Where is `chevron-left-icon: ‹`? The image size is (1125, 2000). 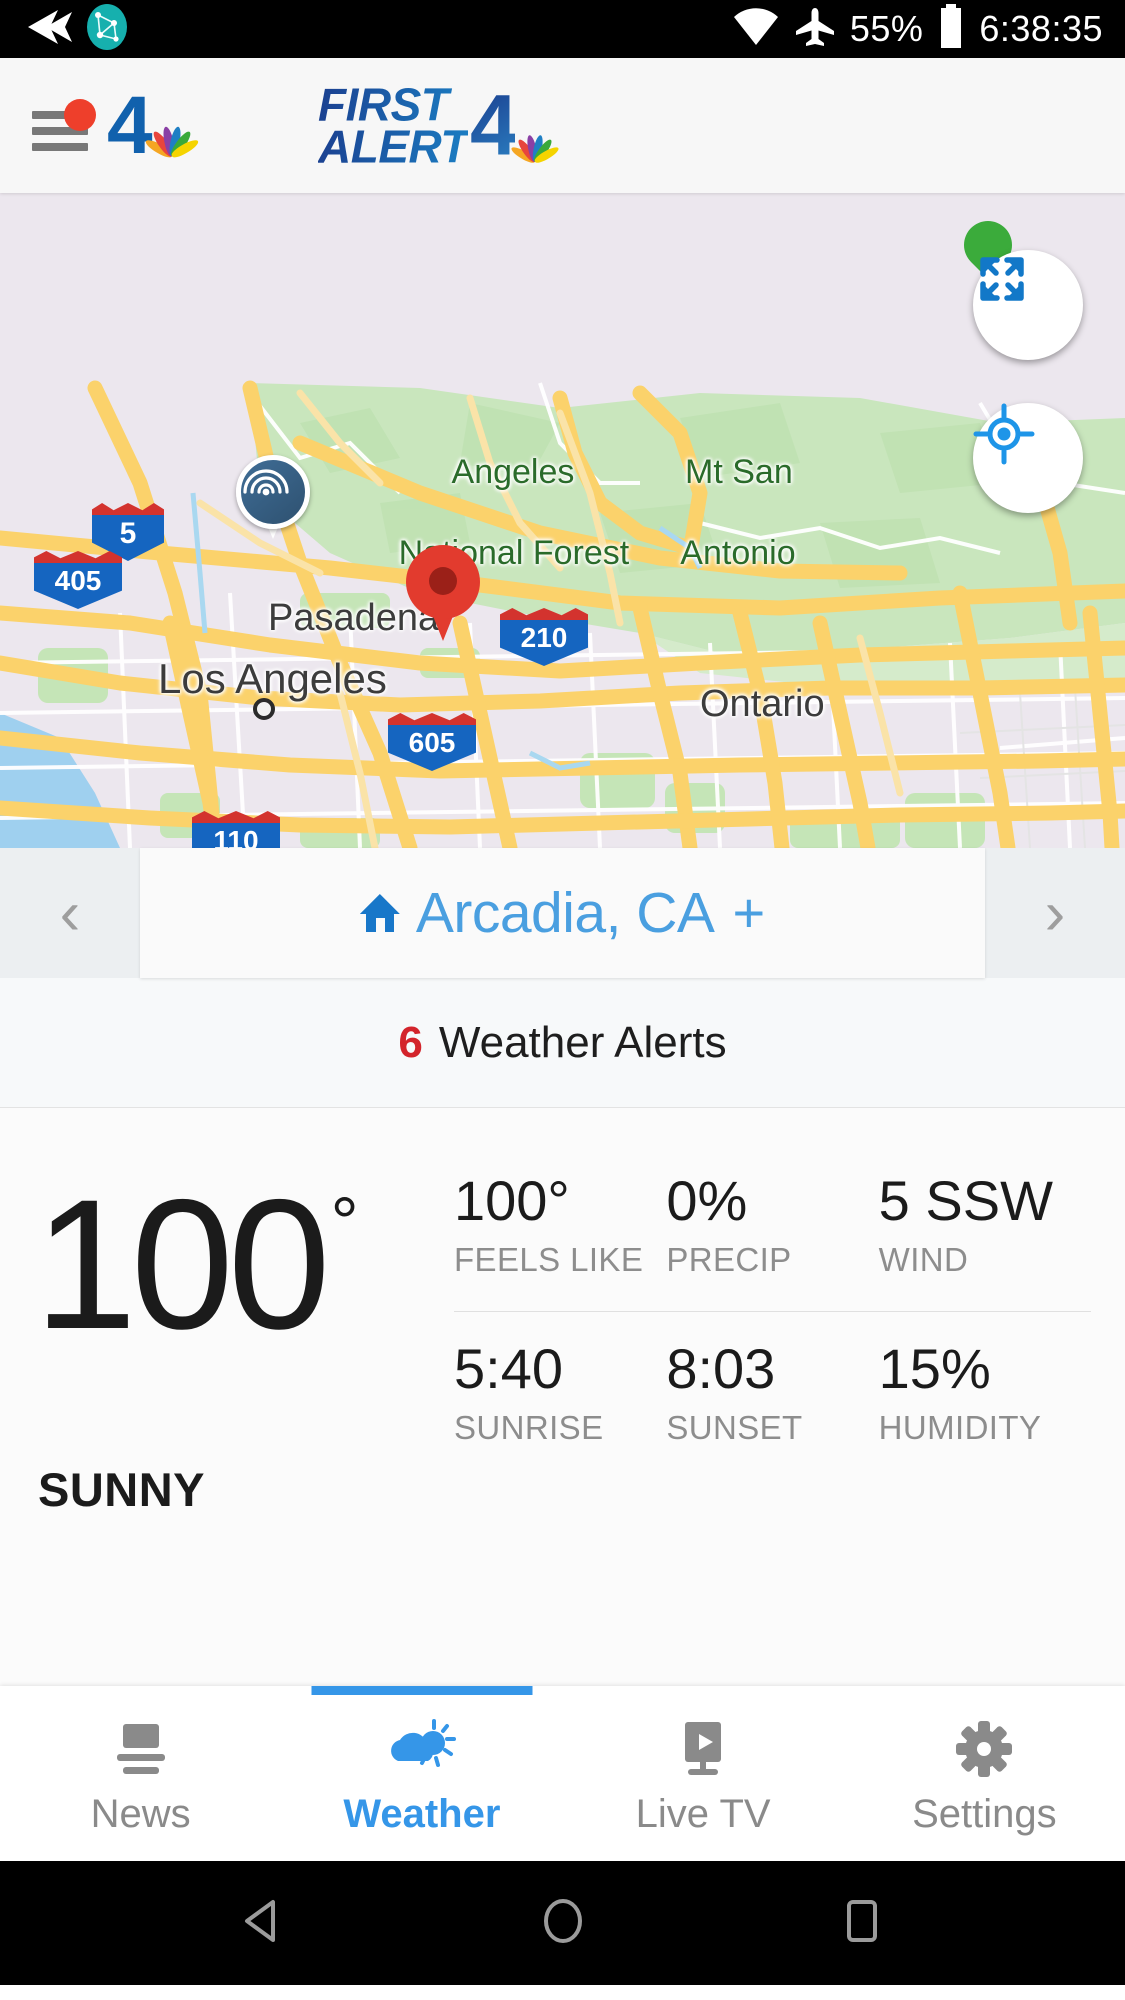 chevron-left-icon: ‹ is located at coordinates (70, 913).